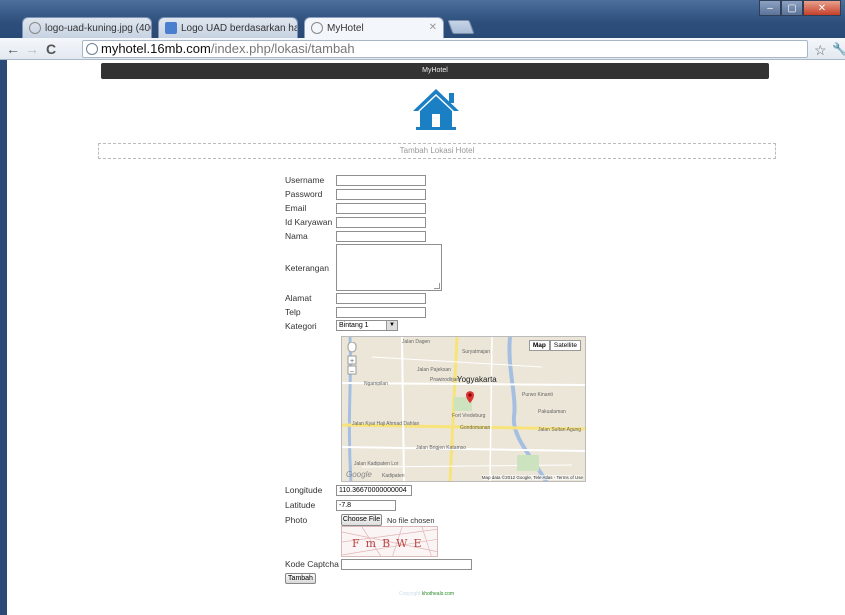 The width and height of the screenshot is (845, 615). What do you see at coordinates (345, 28) in the screenshot?
I see `tab-label: MyHotel` at bounding box center [345, 28].